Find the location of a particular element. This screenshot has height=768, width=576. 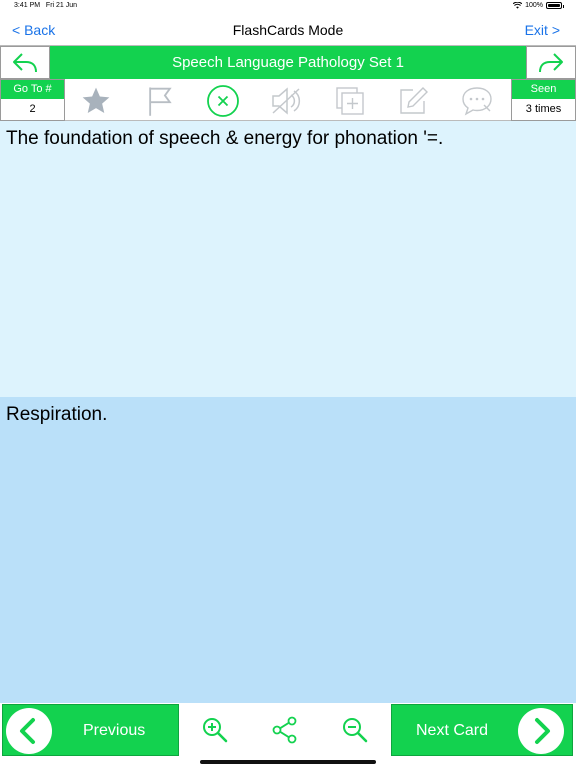

home-indicator is located at coordinates (288, 762).